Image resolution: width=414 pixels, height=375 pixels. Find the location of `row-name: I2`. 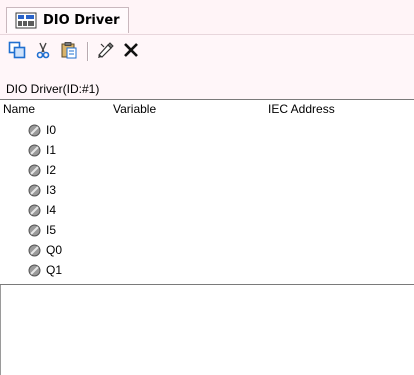

row-name: I2 is located at coordinates (51, 170).